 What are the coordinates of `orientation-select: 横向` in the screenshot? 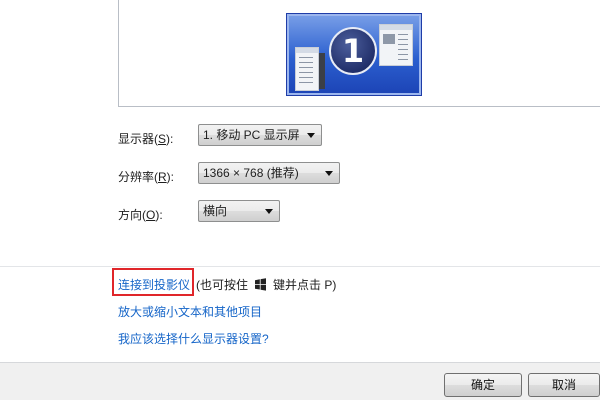 It's located at (239, 211).